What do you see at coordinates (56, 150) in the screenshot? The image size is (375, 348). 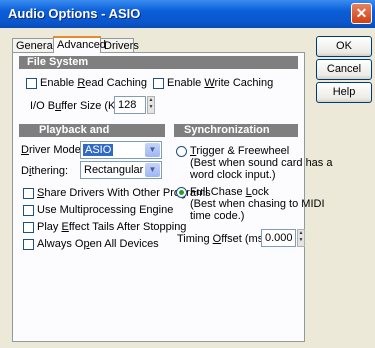 I see `label-text: river Mode:` at bounding box center [56, 150].